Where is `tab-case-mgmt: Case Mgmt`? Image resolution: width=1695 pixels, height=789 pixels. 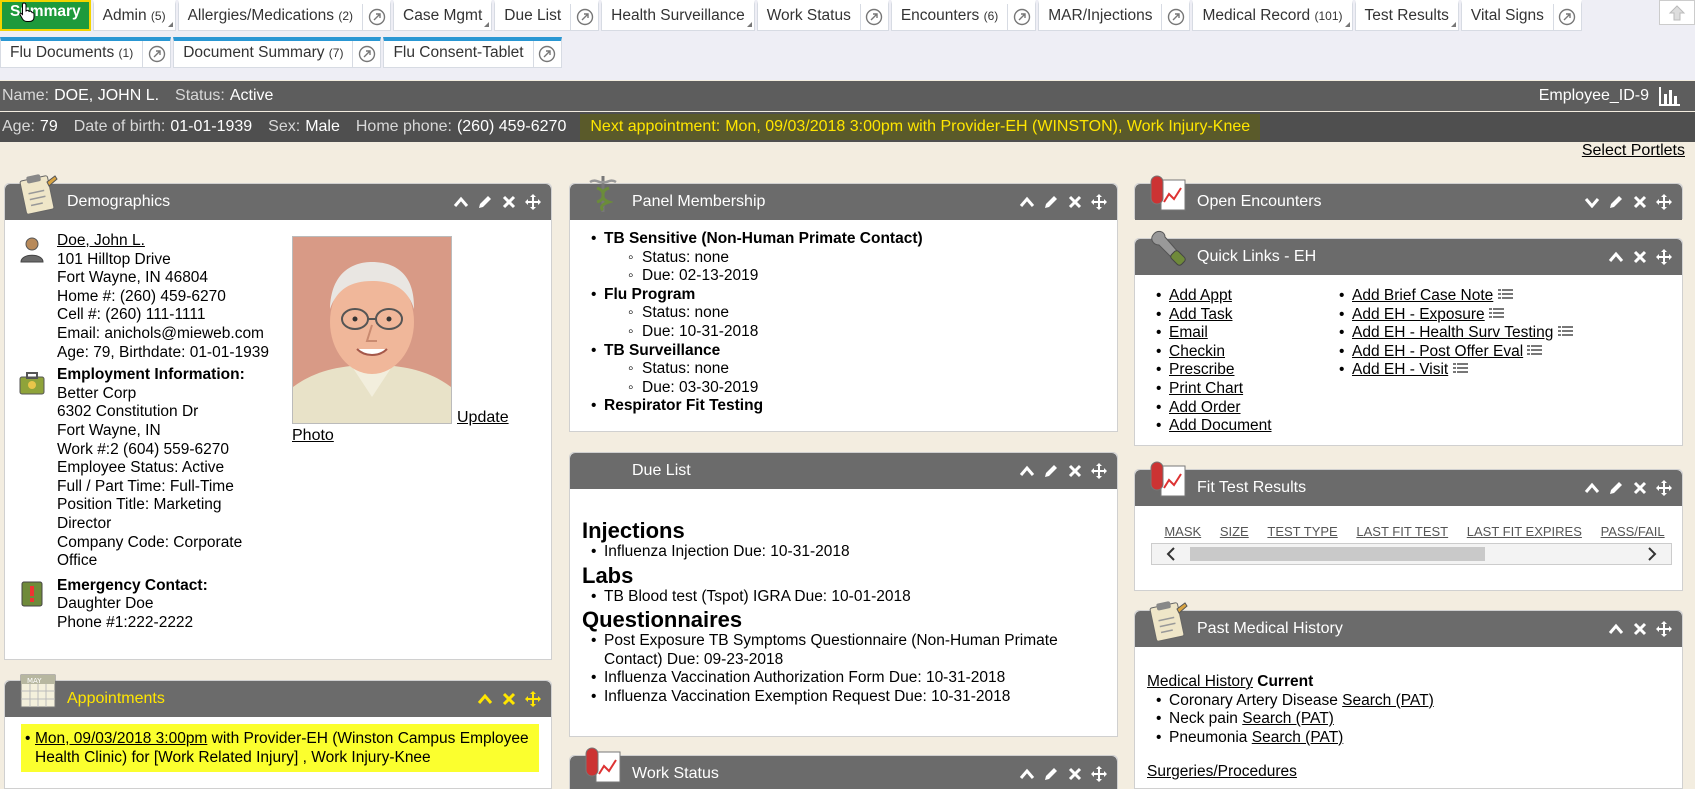
tab-case-mgmt: Case Mgmt is located at coordinates (443, 15).